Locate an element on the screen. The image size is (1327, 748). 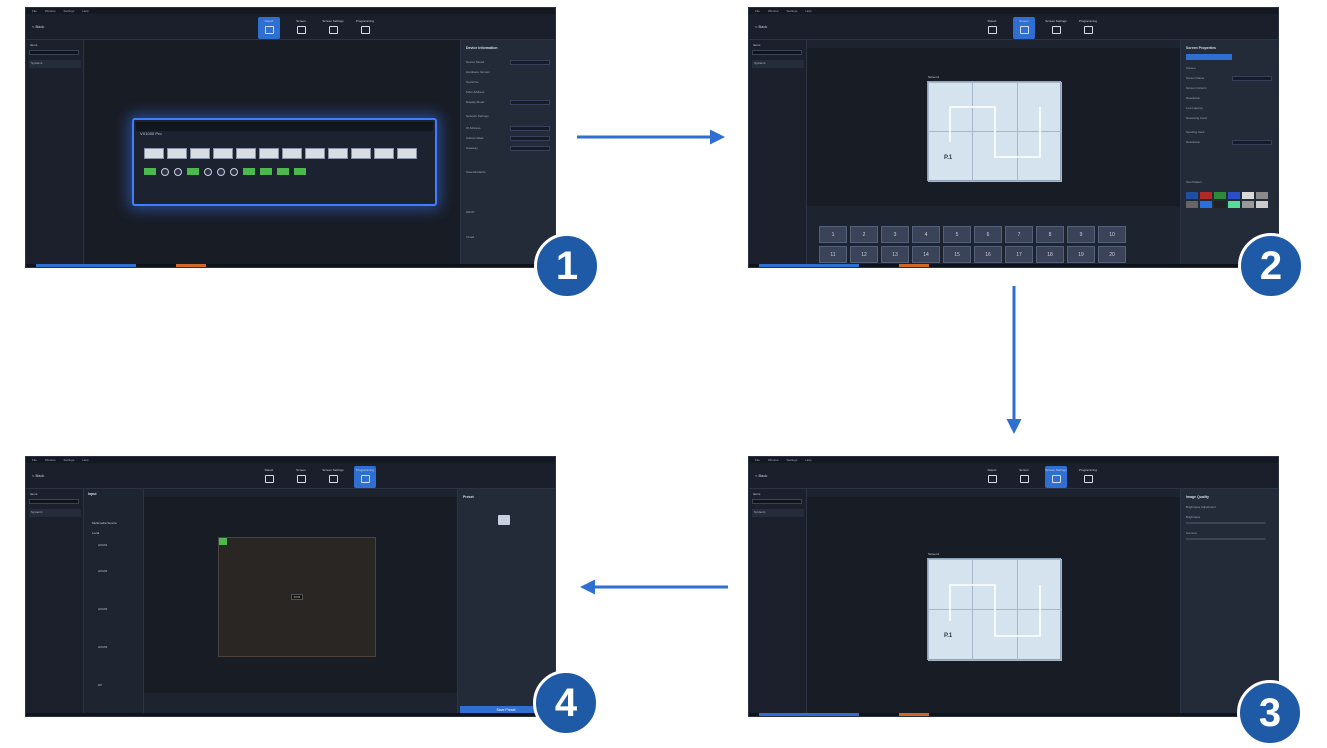
input-item: HDMI4 is located at coordinates (102, 647).